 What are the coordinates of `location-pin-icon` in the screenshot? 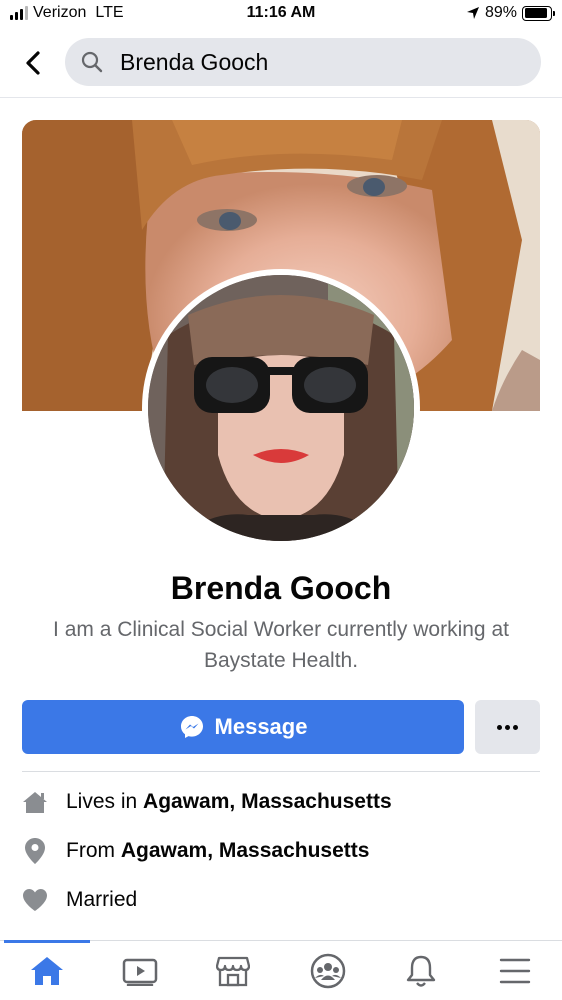 It's located at (35, 851).